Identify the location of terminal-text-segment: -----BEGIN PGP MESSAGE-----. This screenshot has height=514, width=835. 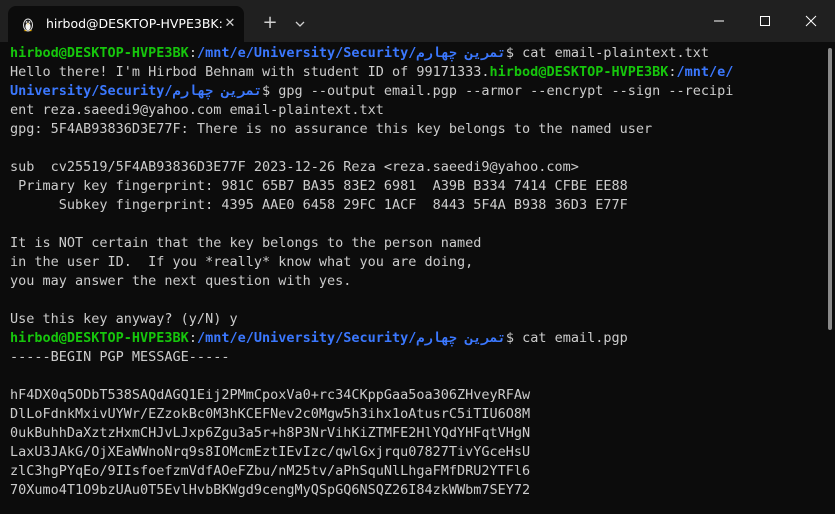
(120, 357).